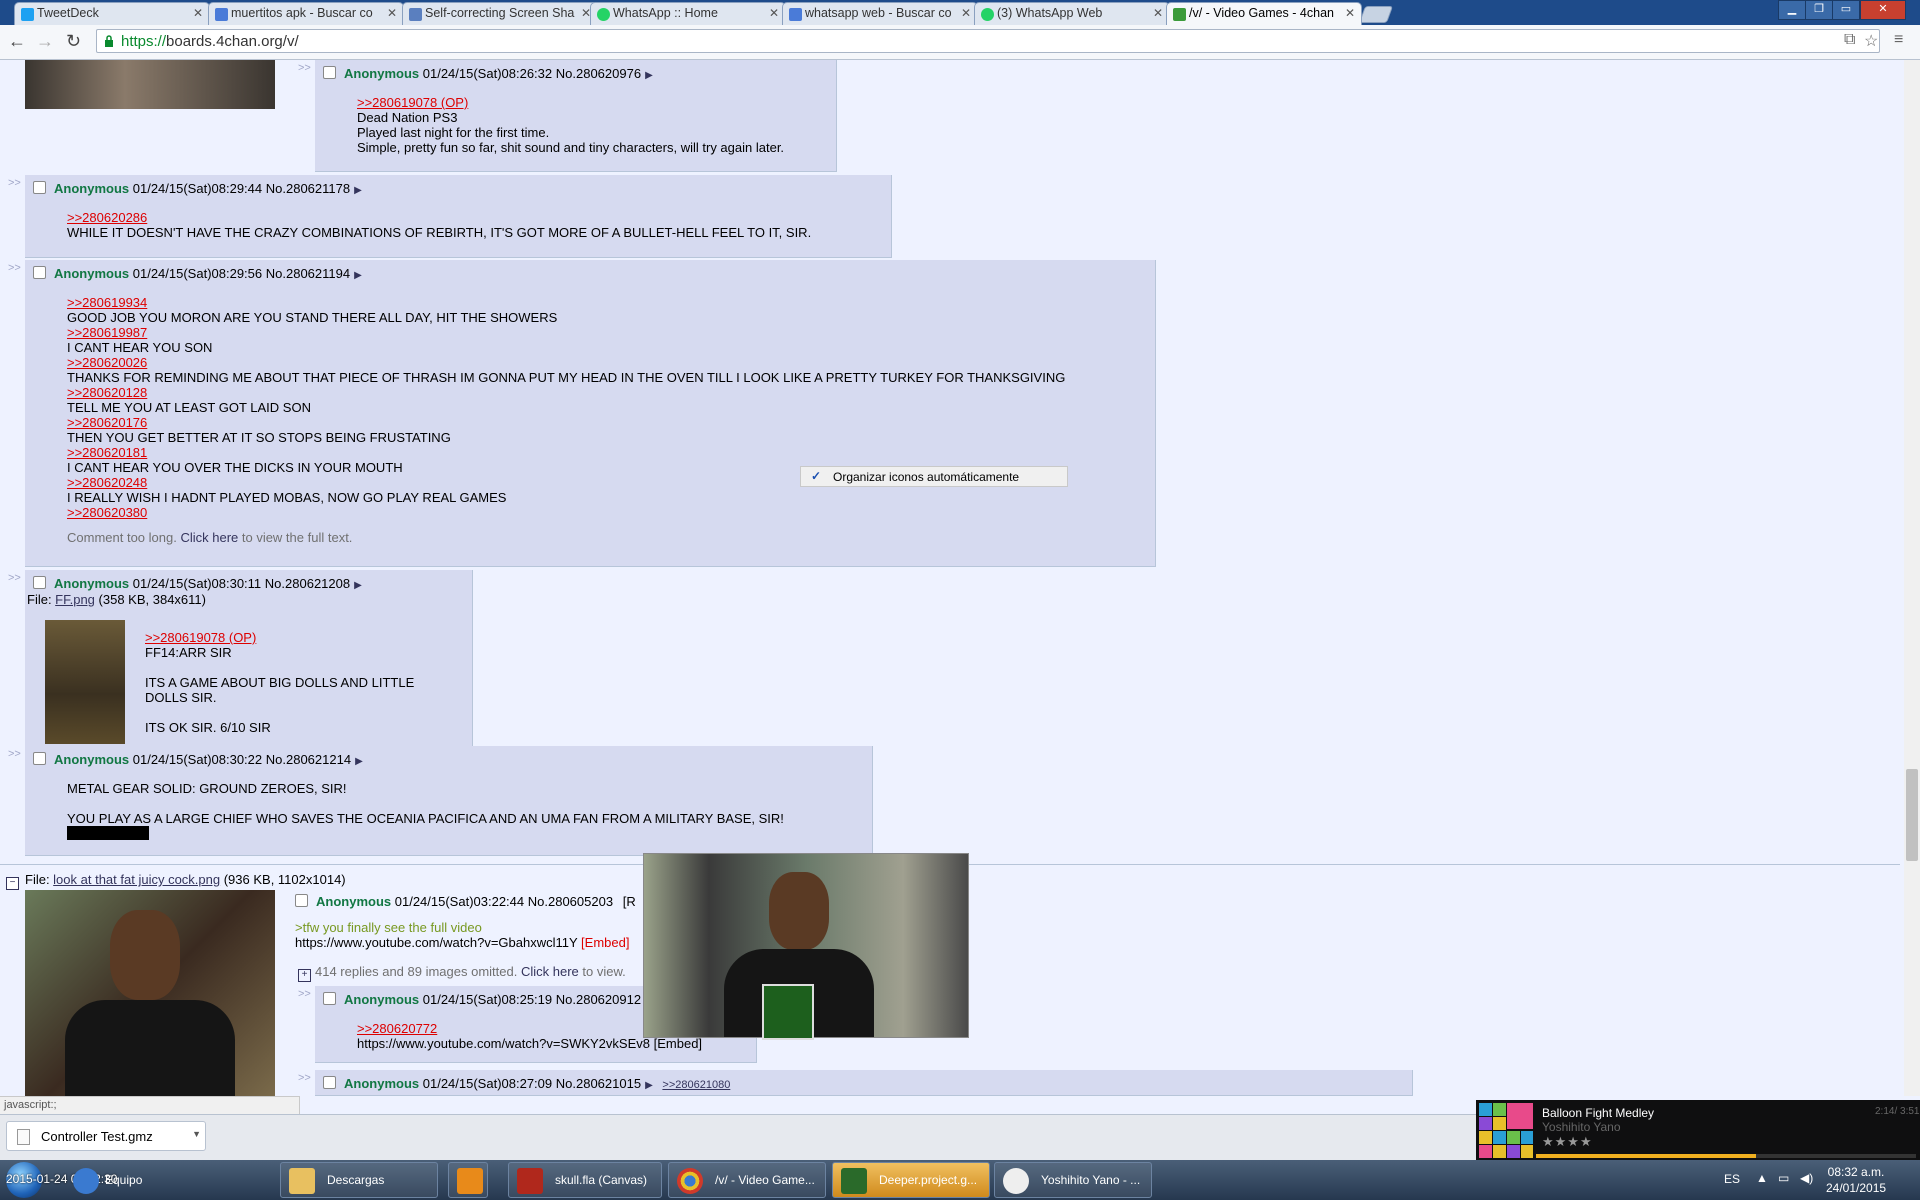  I want to click on restore-button: ❐, so click(1819, 10).